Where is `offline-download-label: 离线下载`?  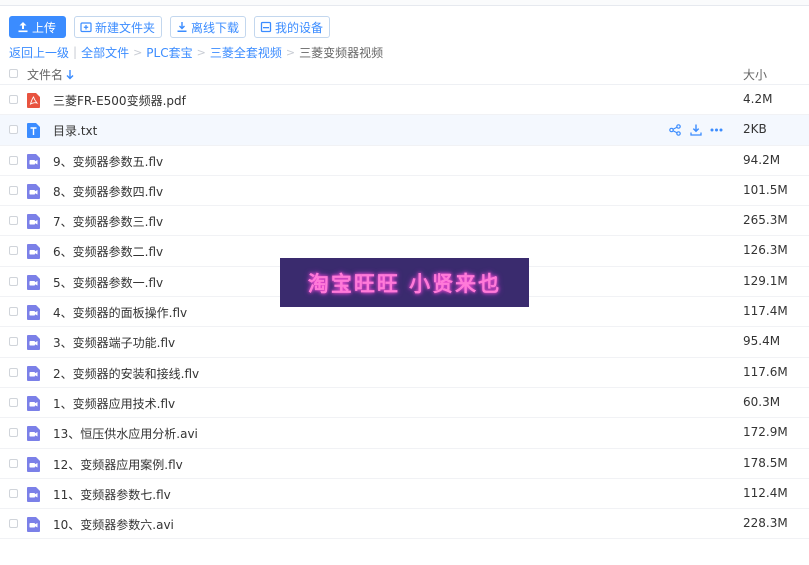
offline-download-label: 离线下载 is located at coordinates (215, 27).